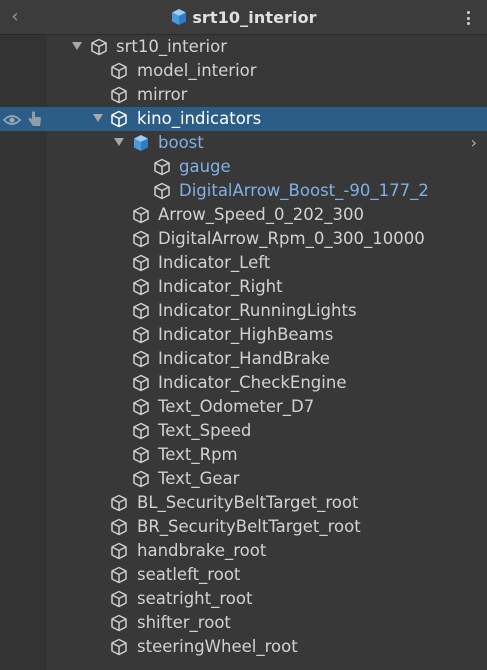 The image size is (487, 670). What do you see at coordinates (181, 142) in the screenshot?
I see `tree-row-label: boost` at bounding box center [181, 142].